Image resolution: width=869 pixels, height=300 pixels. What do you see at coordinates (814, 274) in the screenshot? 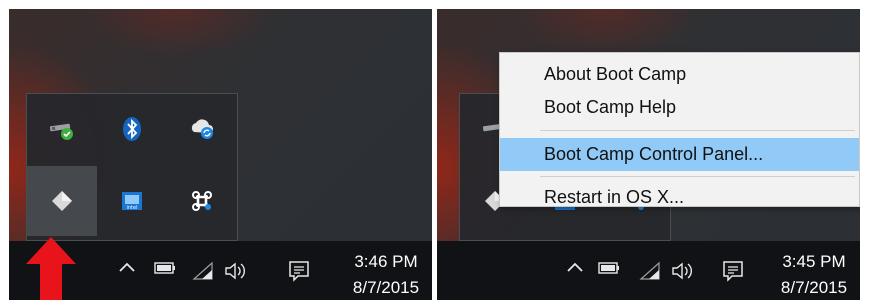
I see `taskbar-clock: 3:45 PM 8/7/2015` at bounding box center [814, 274].